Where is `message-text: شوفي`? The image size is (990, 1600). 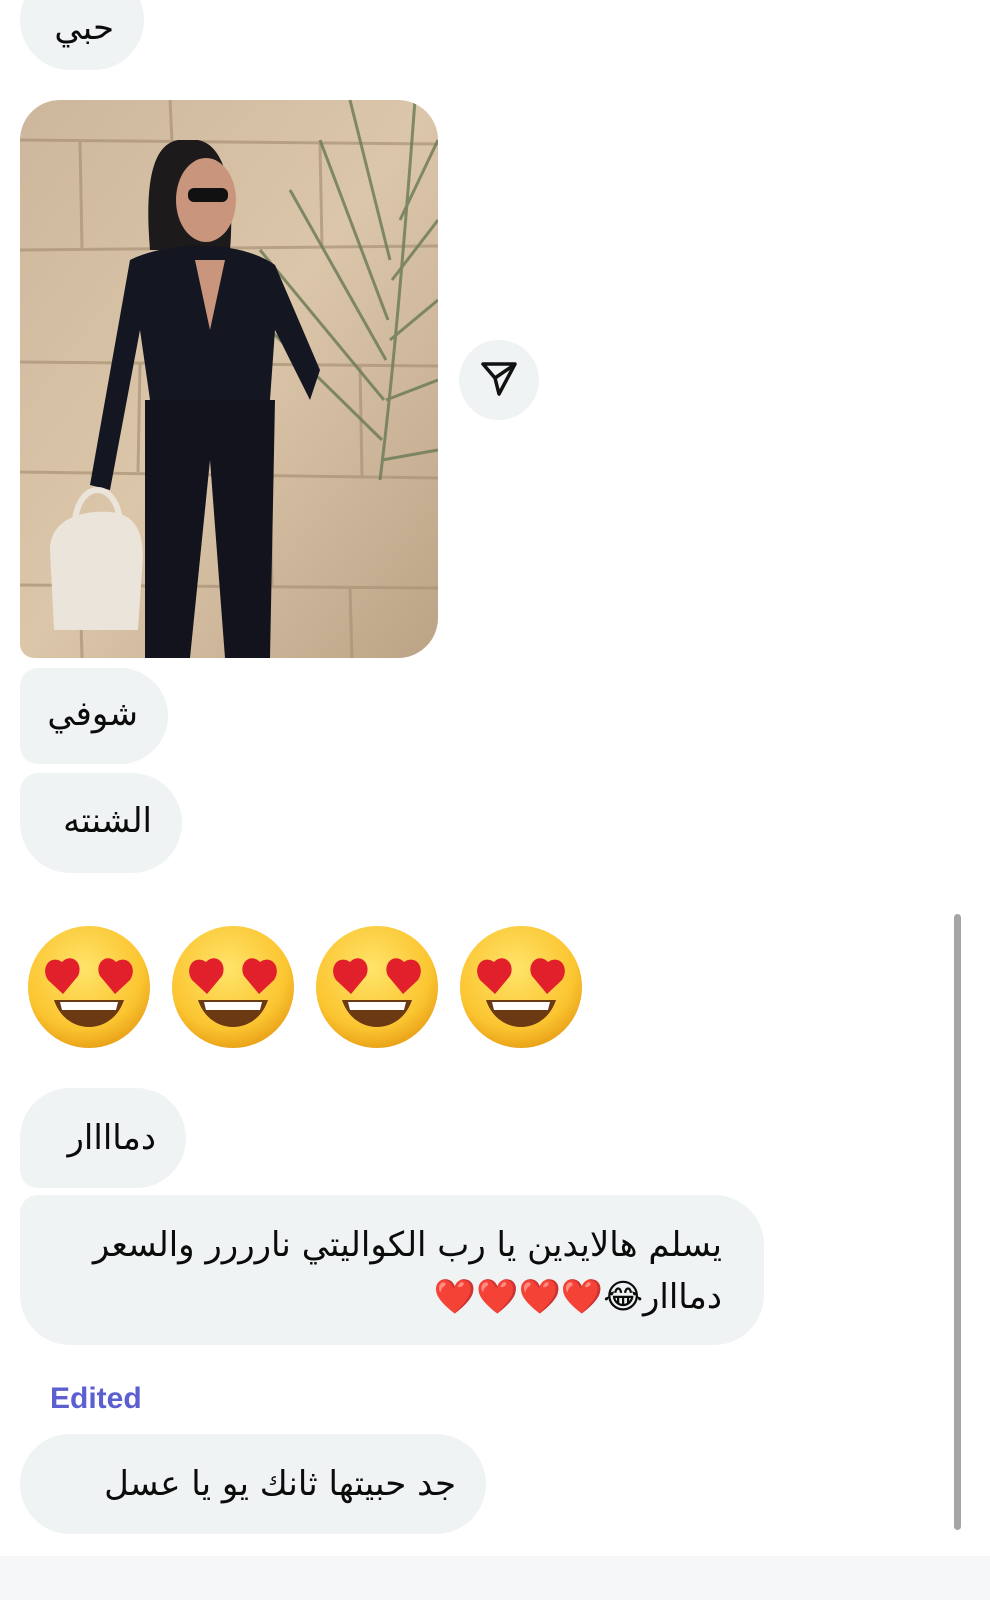 message-text: شوفي is located at coordinates (92, 714).